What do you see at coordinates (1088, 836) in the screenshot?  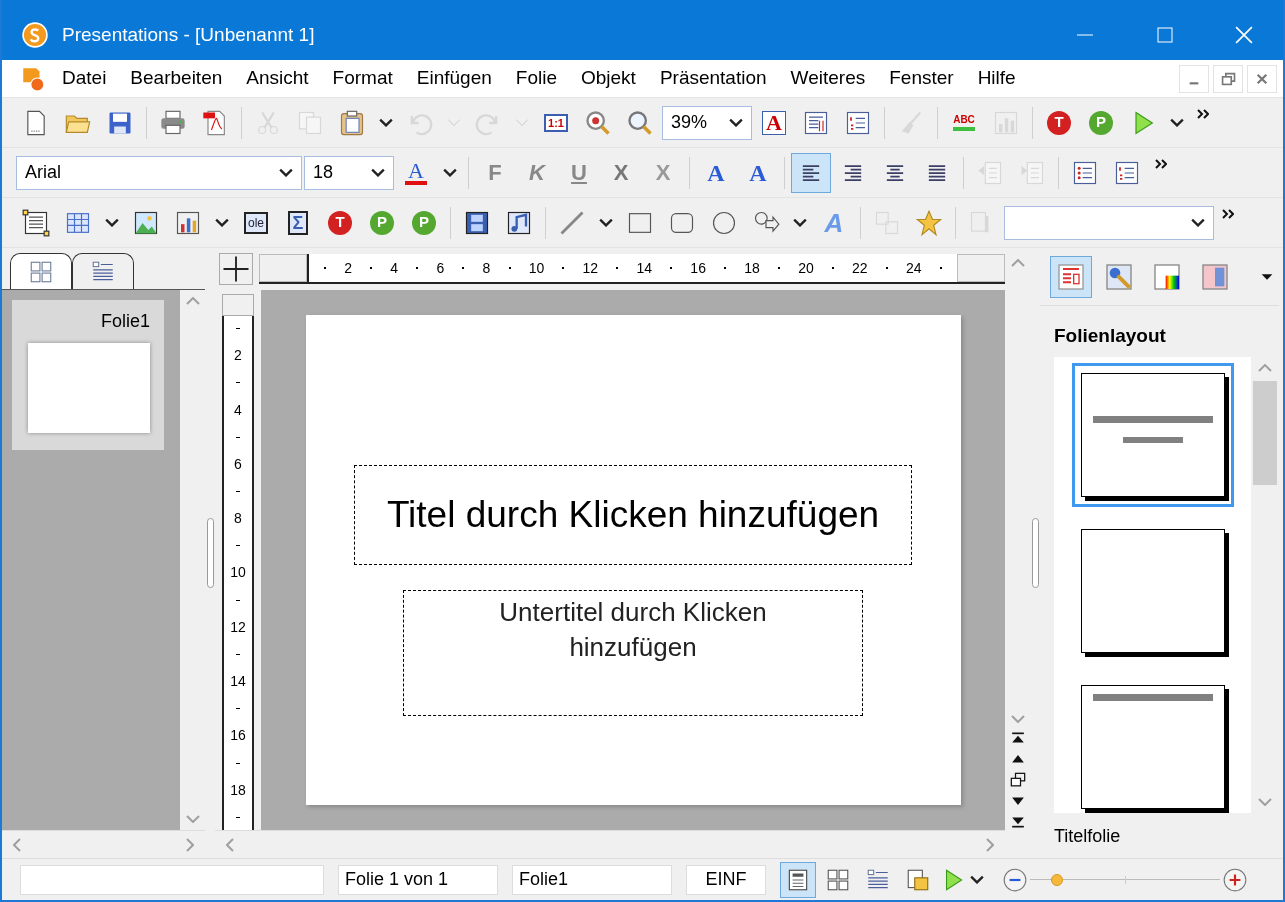 I see `layout-caption: Titelfolie` at bounding box center [1088, 836].